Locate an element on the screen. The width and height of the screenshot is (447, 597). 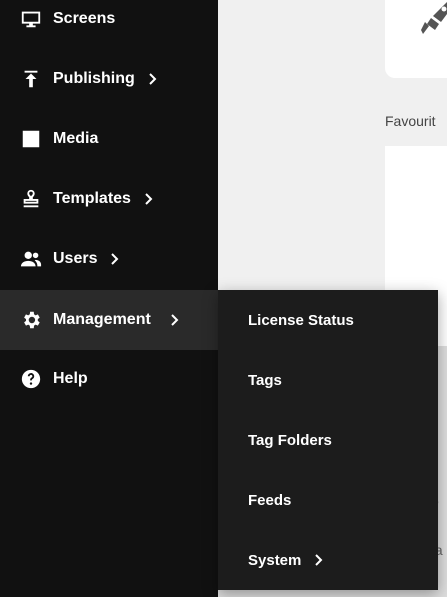
help-icon is located at coordinates (31, 379).